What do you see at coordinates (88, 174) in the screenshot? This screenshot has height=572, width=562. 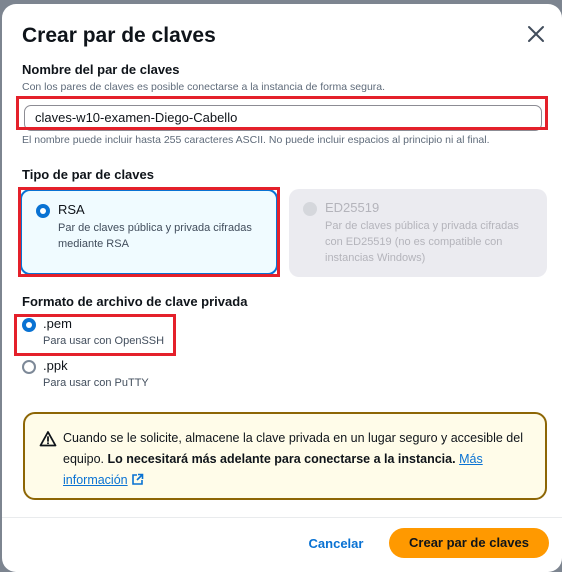 I see `key-type-label: Tipo de par de claves` at bounding box center [88, 174].